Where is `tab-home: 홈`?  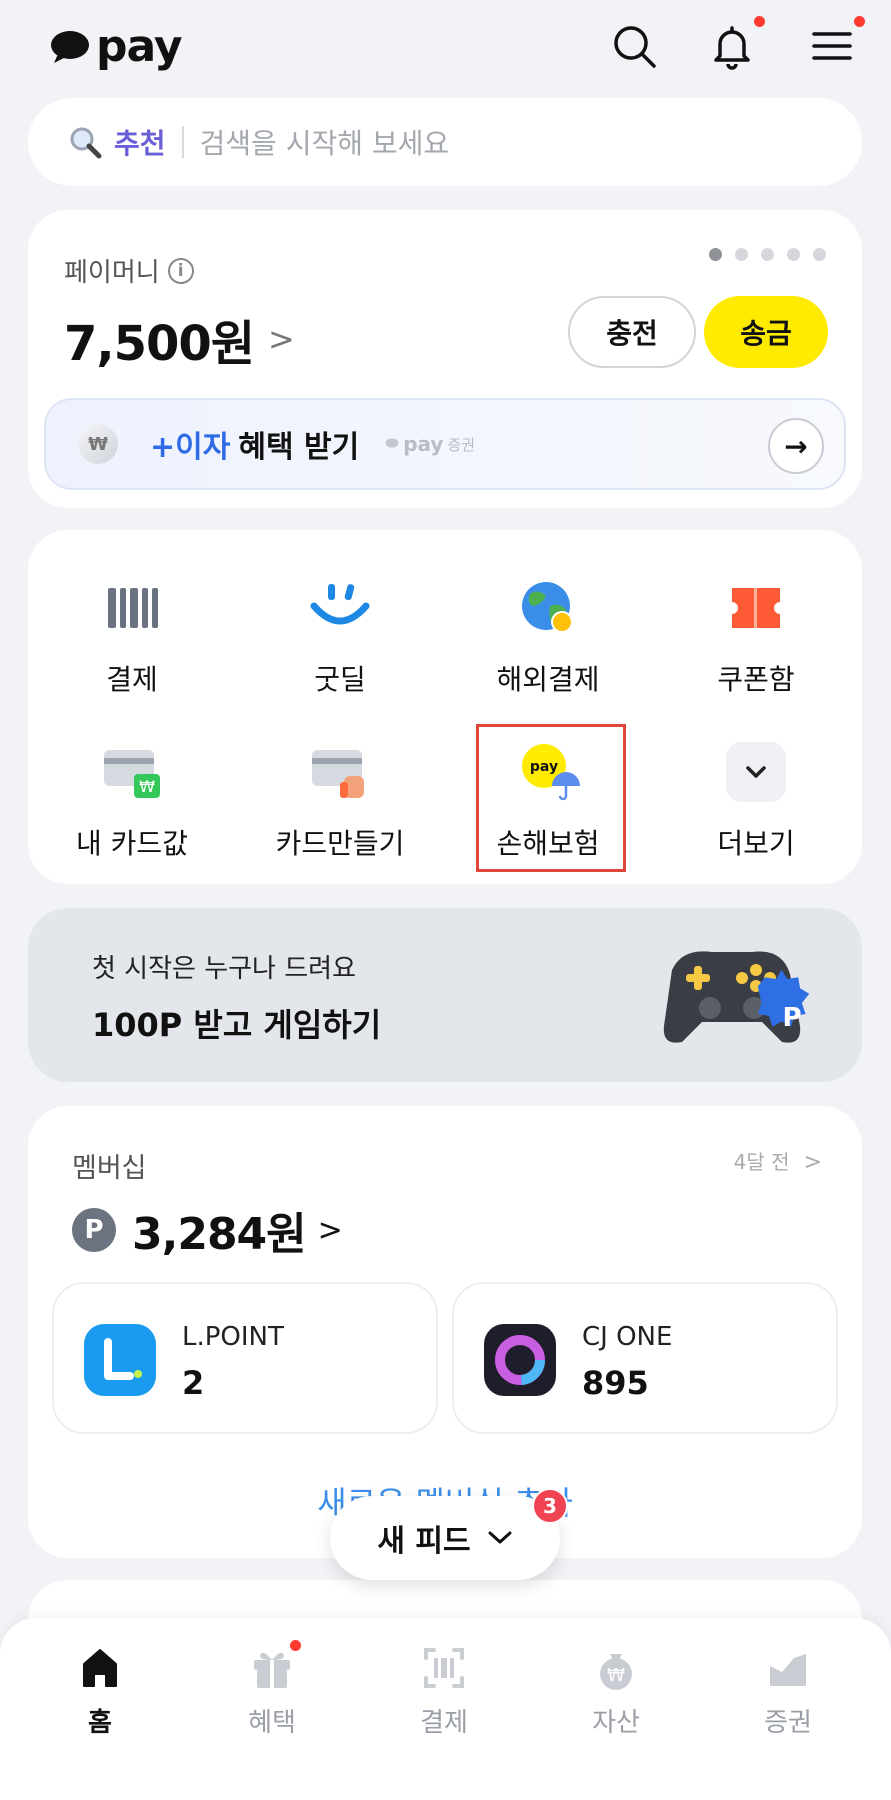 tab-home: 홈 is located at coordinates (100, 1691).